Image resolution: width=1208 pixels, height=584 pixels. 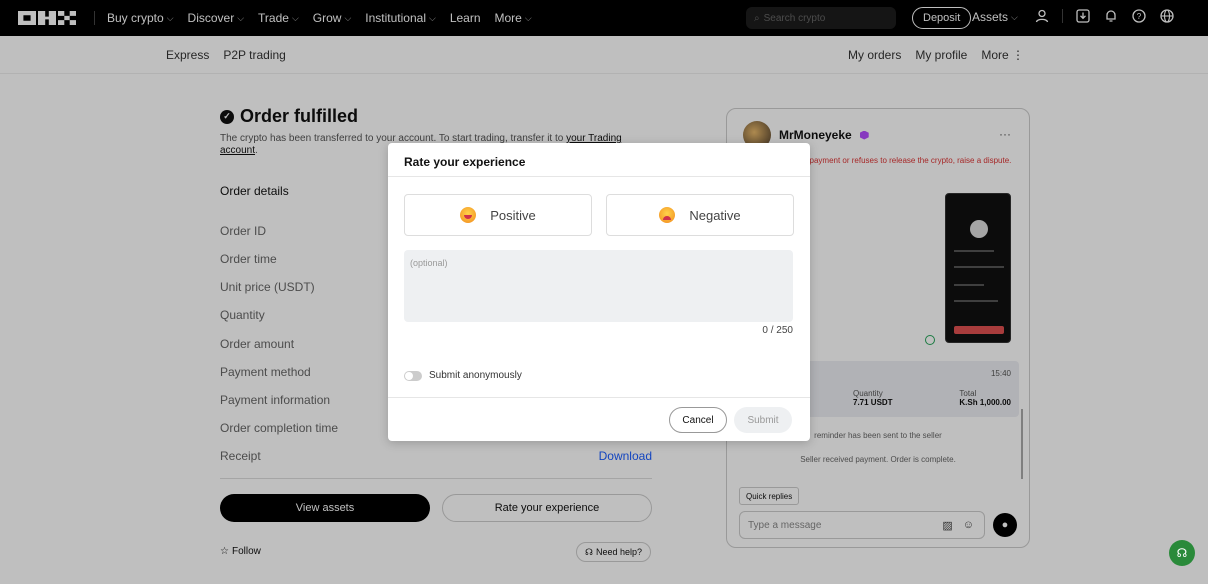 I want to click on assets-menu: Assets ⌵, so click(x=995, y=17).